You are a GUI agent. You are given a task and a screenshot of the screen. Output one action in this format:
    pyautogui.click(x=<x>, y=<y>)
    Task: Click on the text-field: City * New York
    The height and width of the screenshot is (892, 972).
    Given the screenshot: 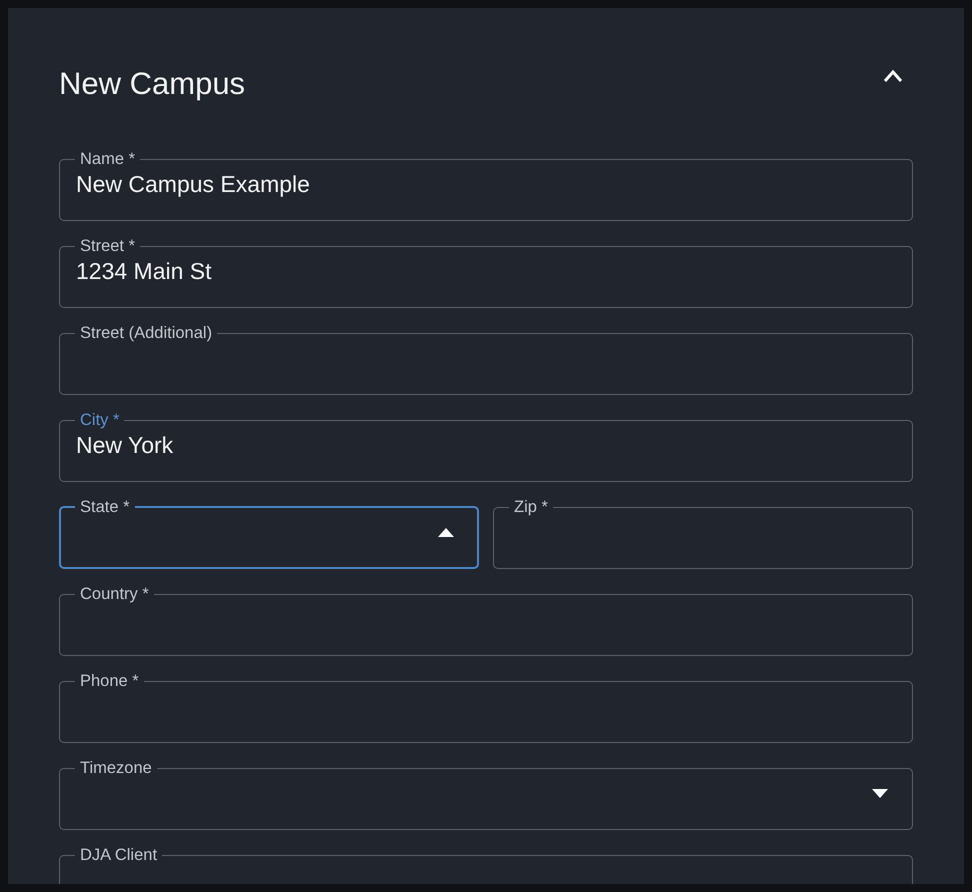 What is the action you would take?
    pyautogui.click(x=486, y=446)
    